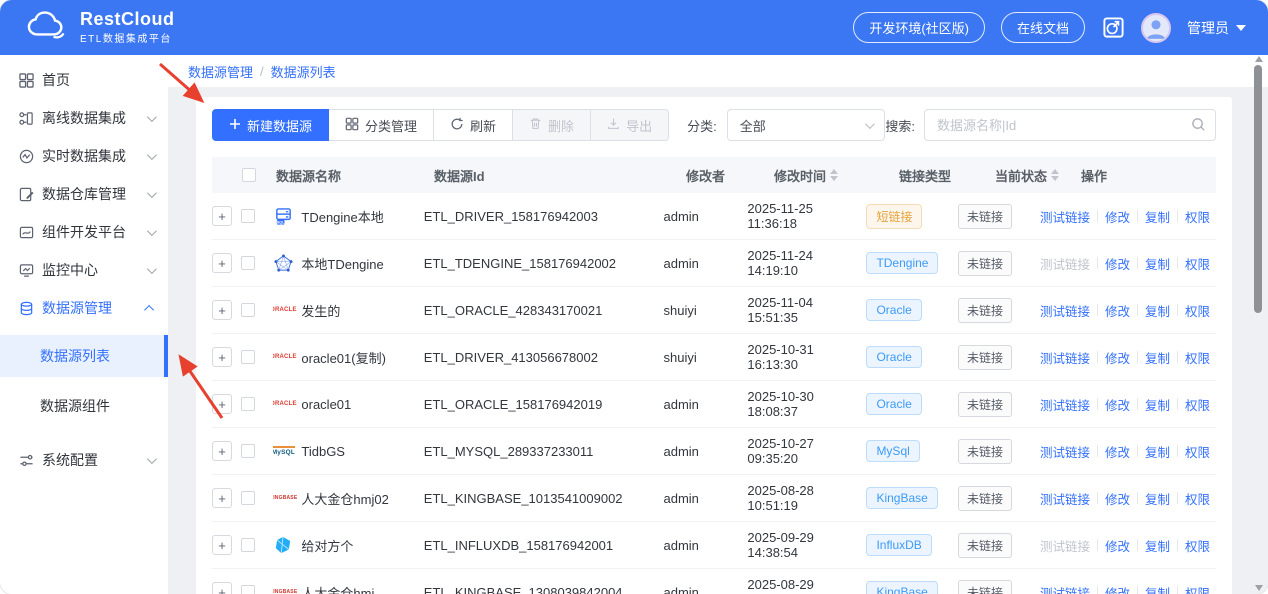  What do you see at coordinates (327, 546) in the screenshot?
I see `datasource-name: 给对方个` at bounding box center [327, 546].